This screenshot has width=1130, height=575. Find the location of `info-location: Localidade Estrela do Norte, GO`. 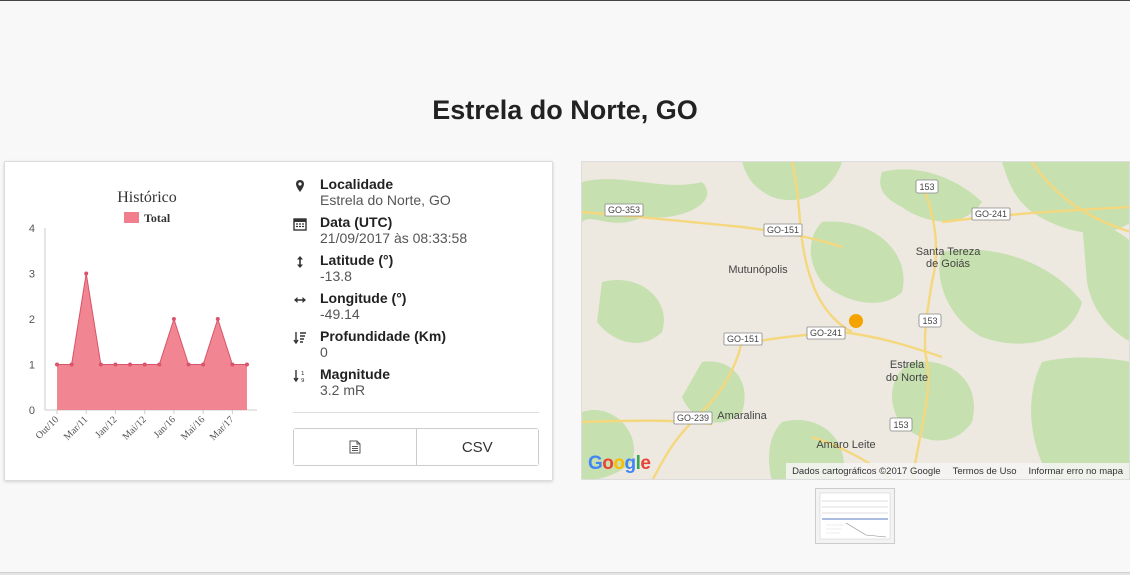

info-location: Localidade Estrela do Norte, GO is located at coordinates (418, 195).